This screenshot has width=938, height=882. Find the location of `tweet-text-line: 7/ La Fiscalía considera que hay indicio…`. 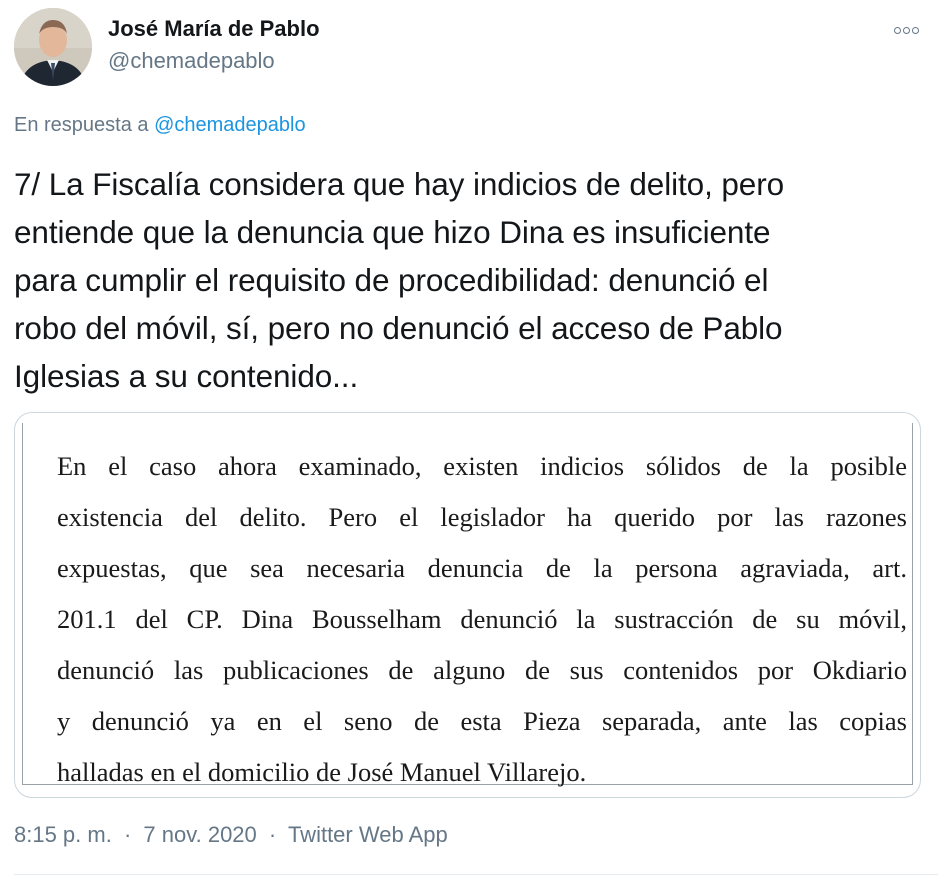

tweet-text-line: 7/ La Fiscalía considera que hay indicio… is located at coordinates (399, 184).